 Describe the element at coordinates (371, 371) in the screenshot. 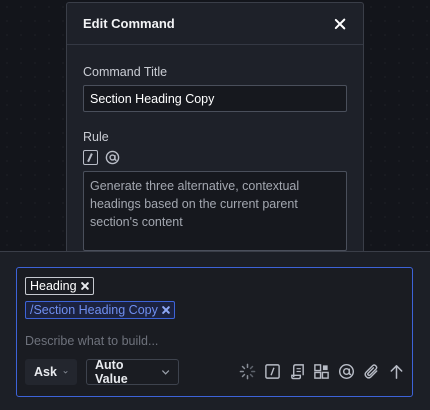

I see `attach-icon` at that location.